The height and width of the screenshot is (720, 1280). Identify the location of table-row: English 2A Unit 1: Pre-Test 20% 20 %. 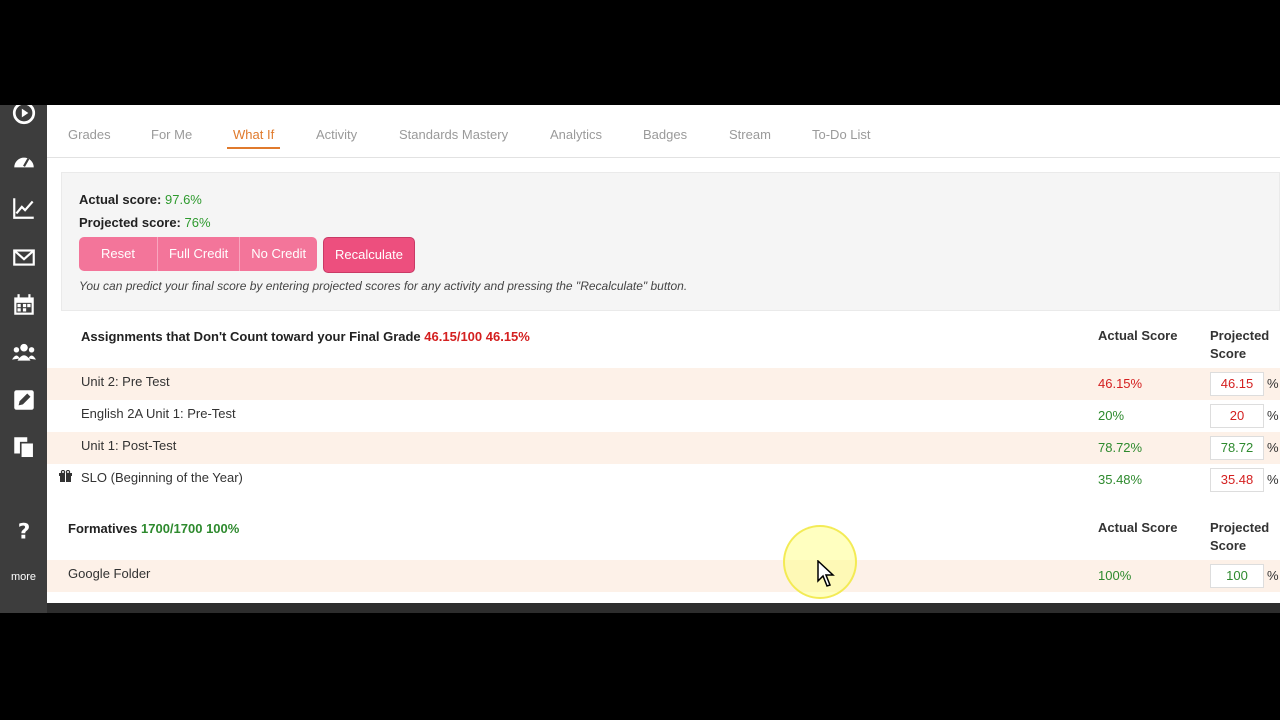
(663, 416).